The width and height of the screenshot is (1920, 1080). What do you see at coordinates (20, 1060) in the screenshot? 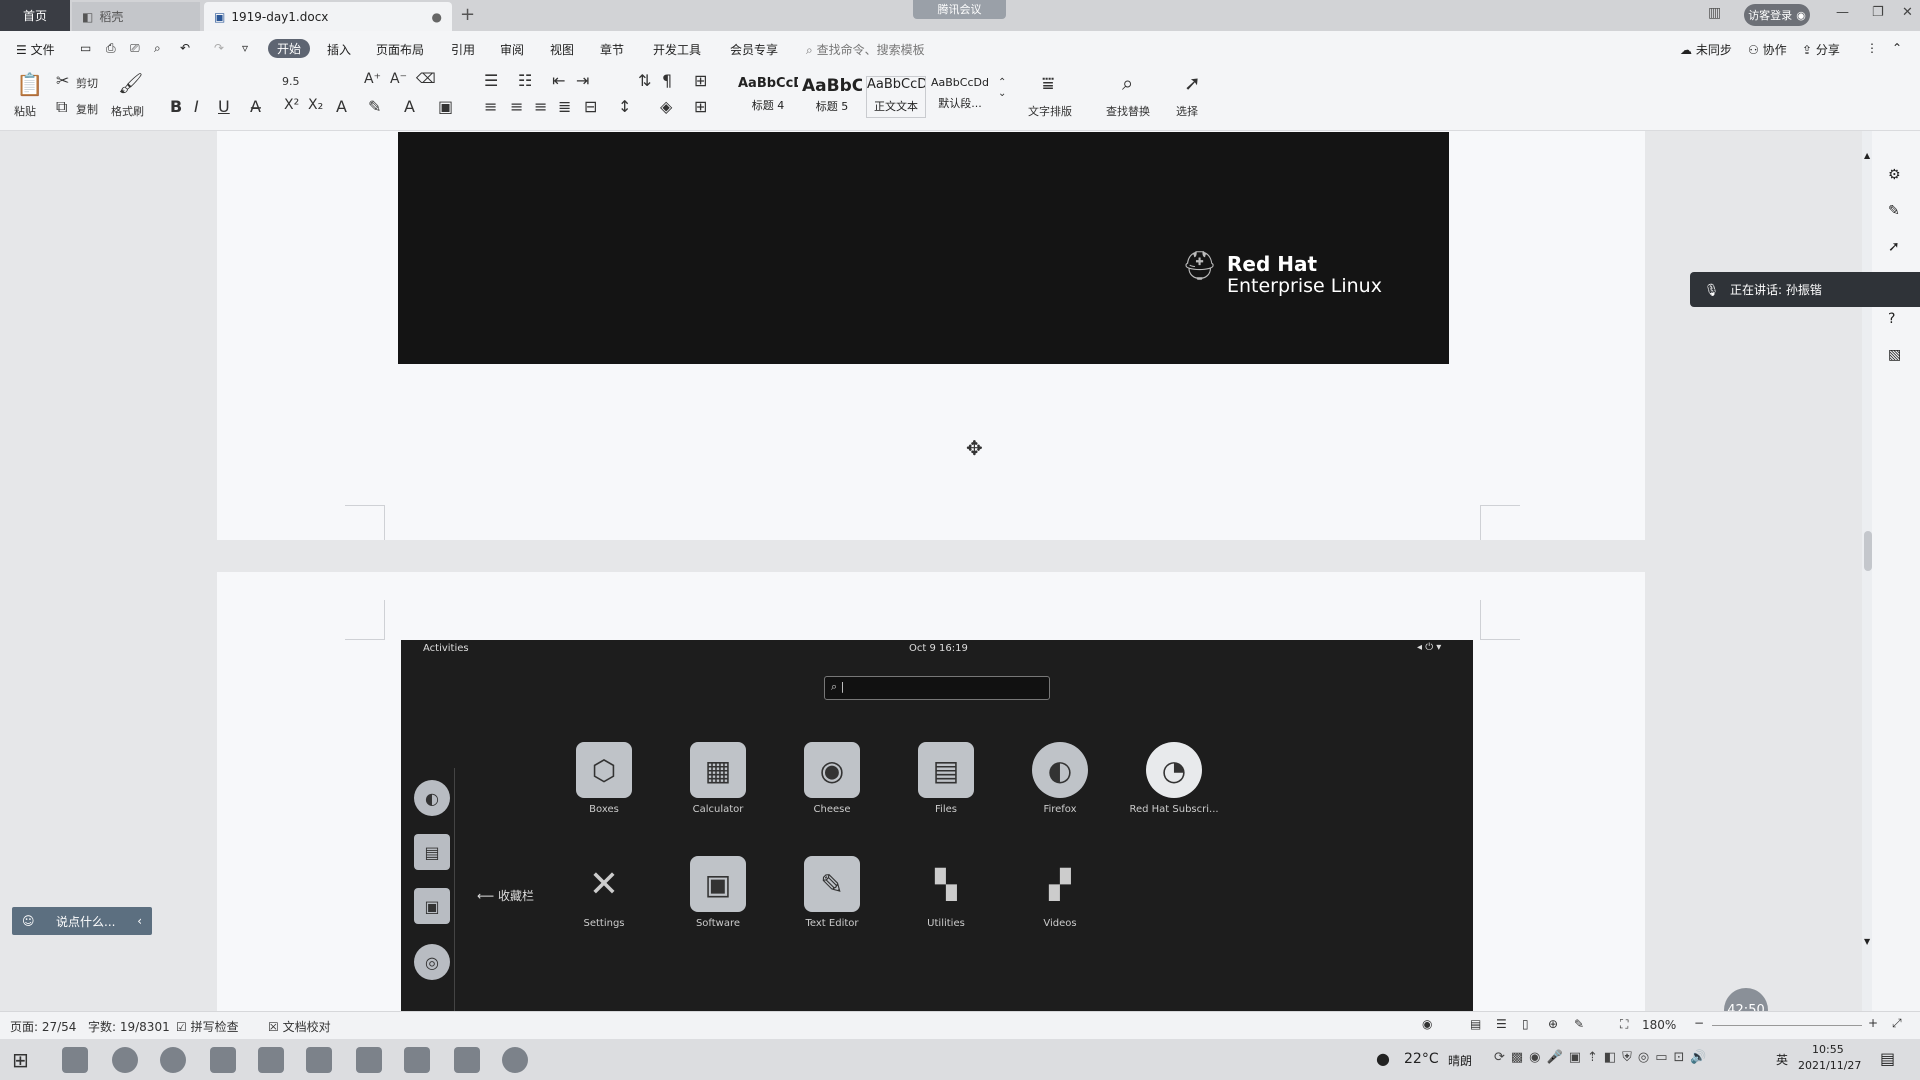
I see `windows-start-icon: ⊞` at bounding box center [20, 1060].